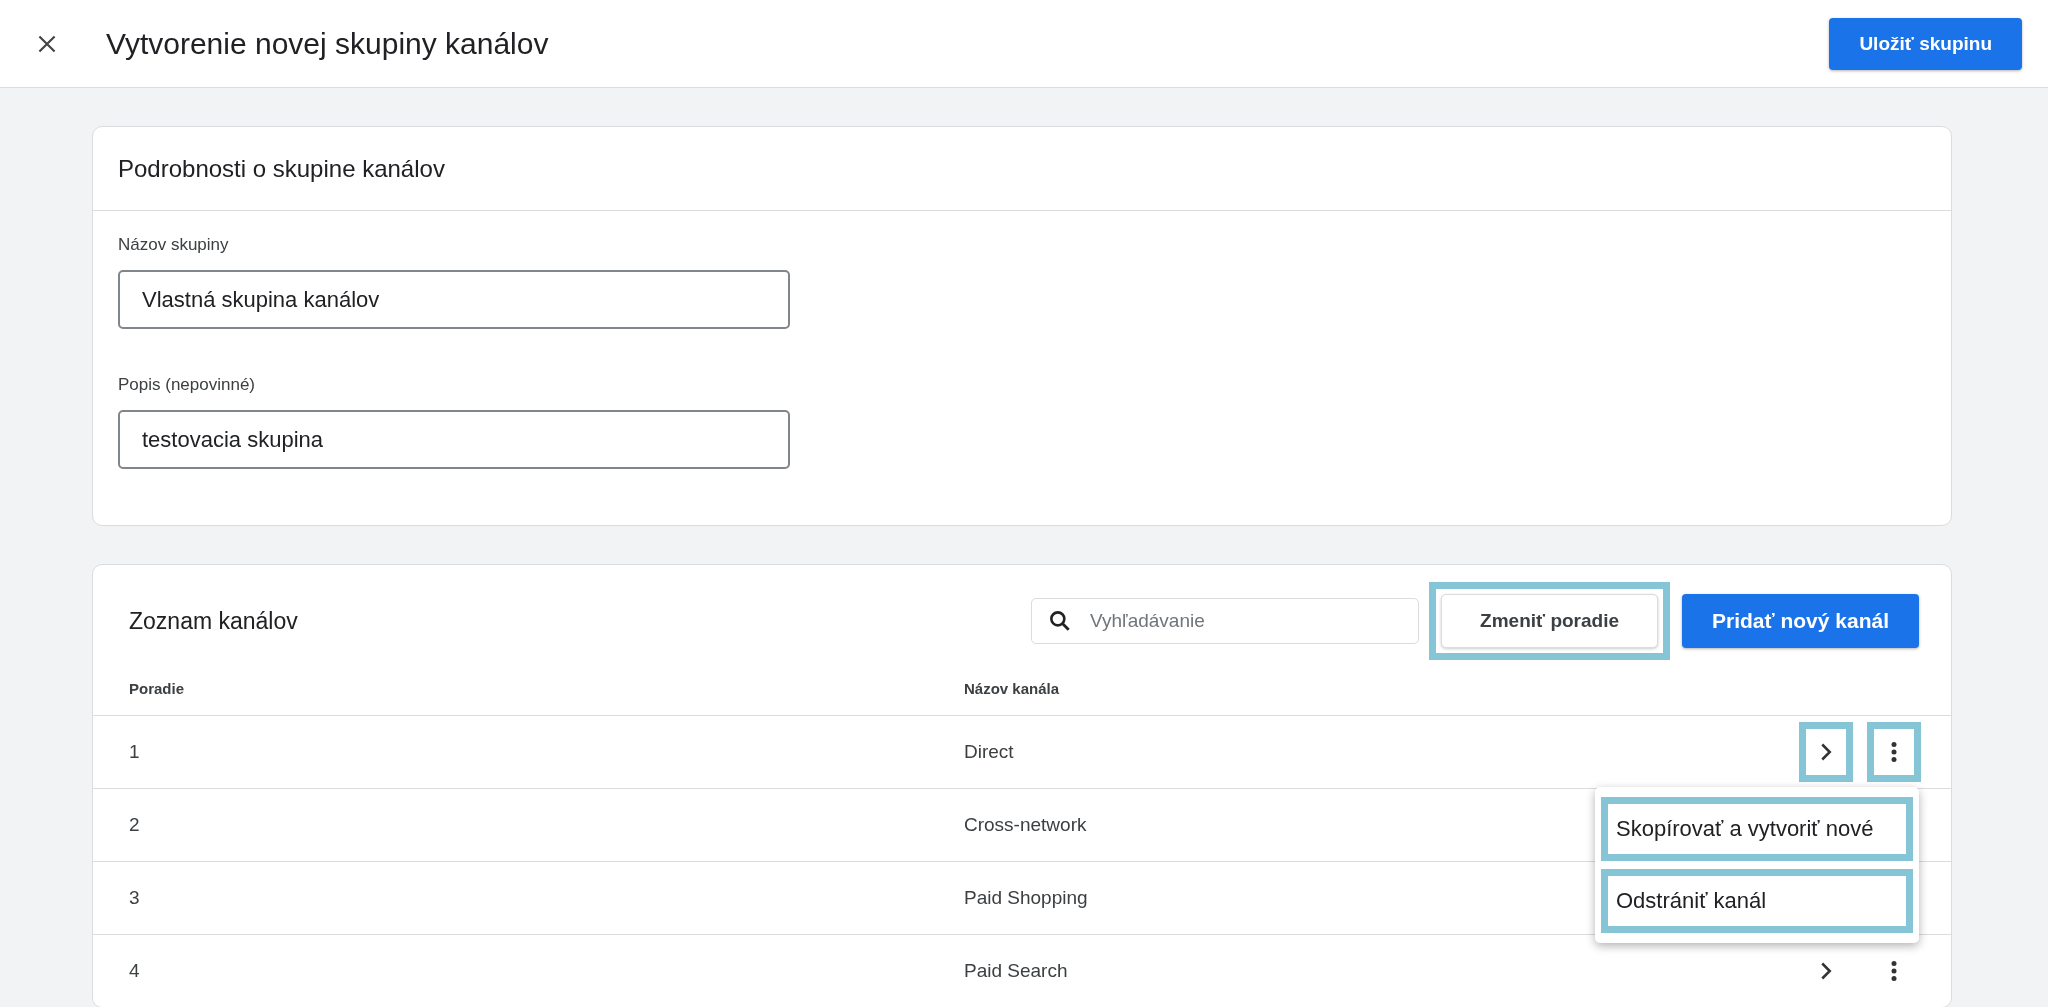 This screenshot has height=1007, width=2048. I want to click on text-input-field: Vlastná skupina kanálov, so click(454, 299).